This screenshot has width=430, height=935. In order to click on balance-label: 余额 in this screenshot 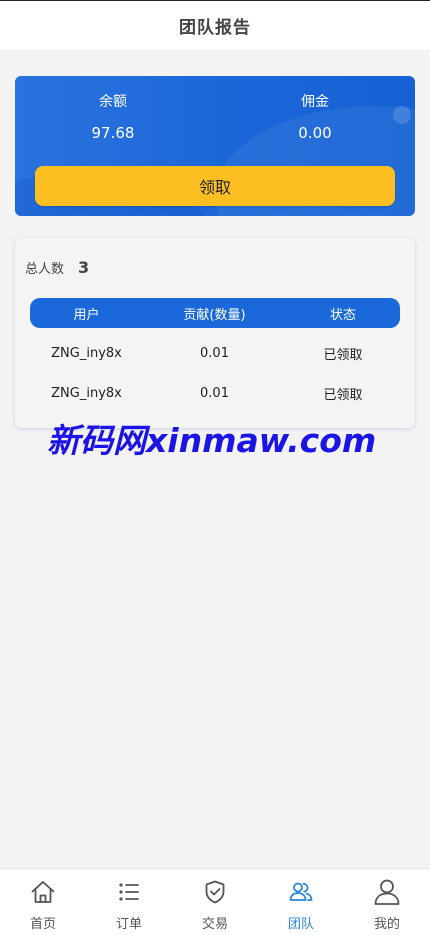, I will do `click(113, 102)`.